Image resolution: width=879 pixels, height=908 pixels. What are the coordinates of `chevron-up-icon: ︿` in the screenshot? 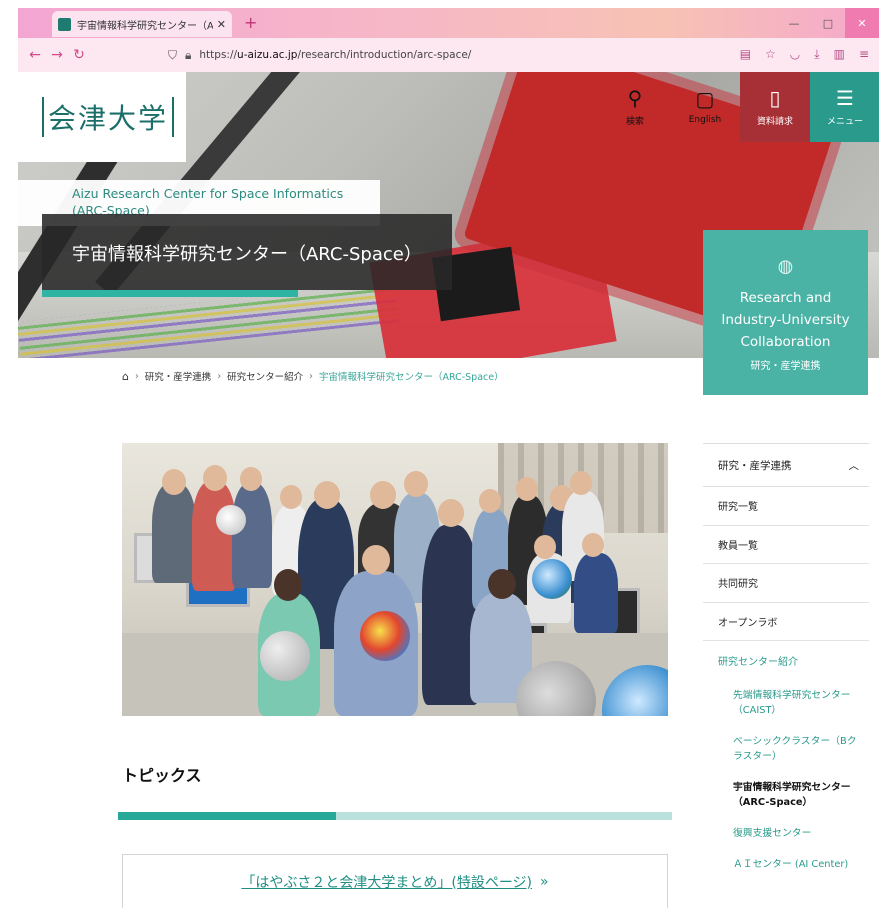 It's located at (854, 465).